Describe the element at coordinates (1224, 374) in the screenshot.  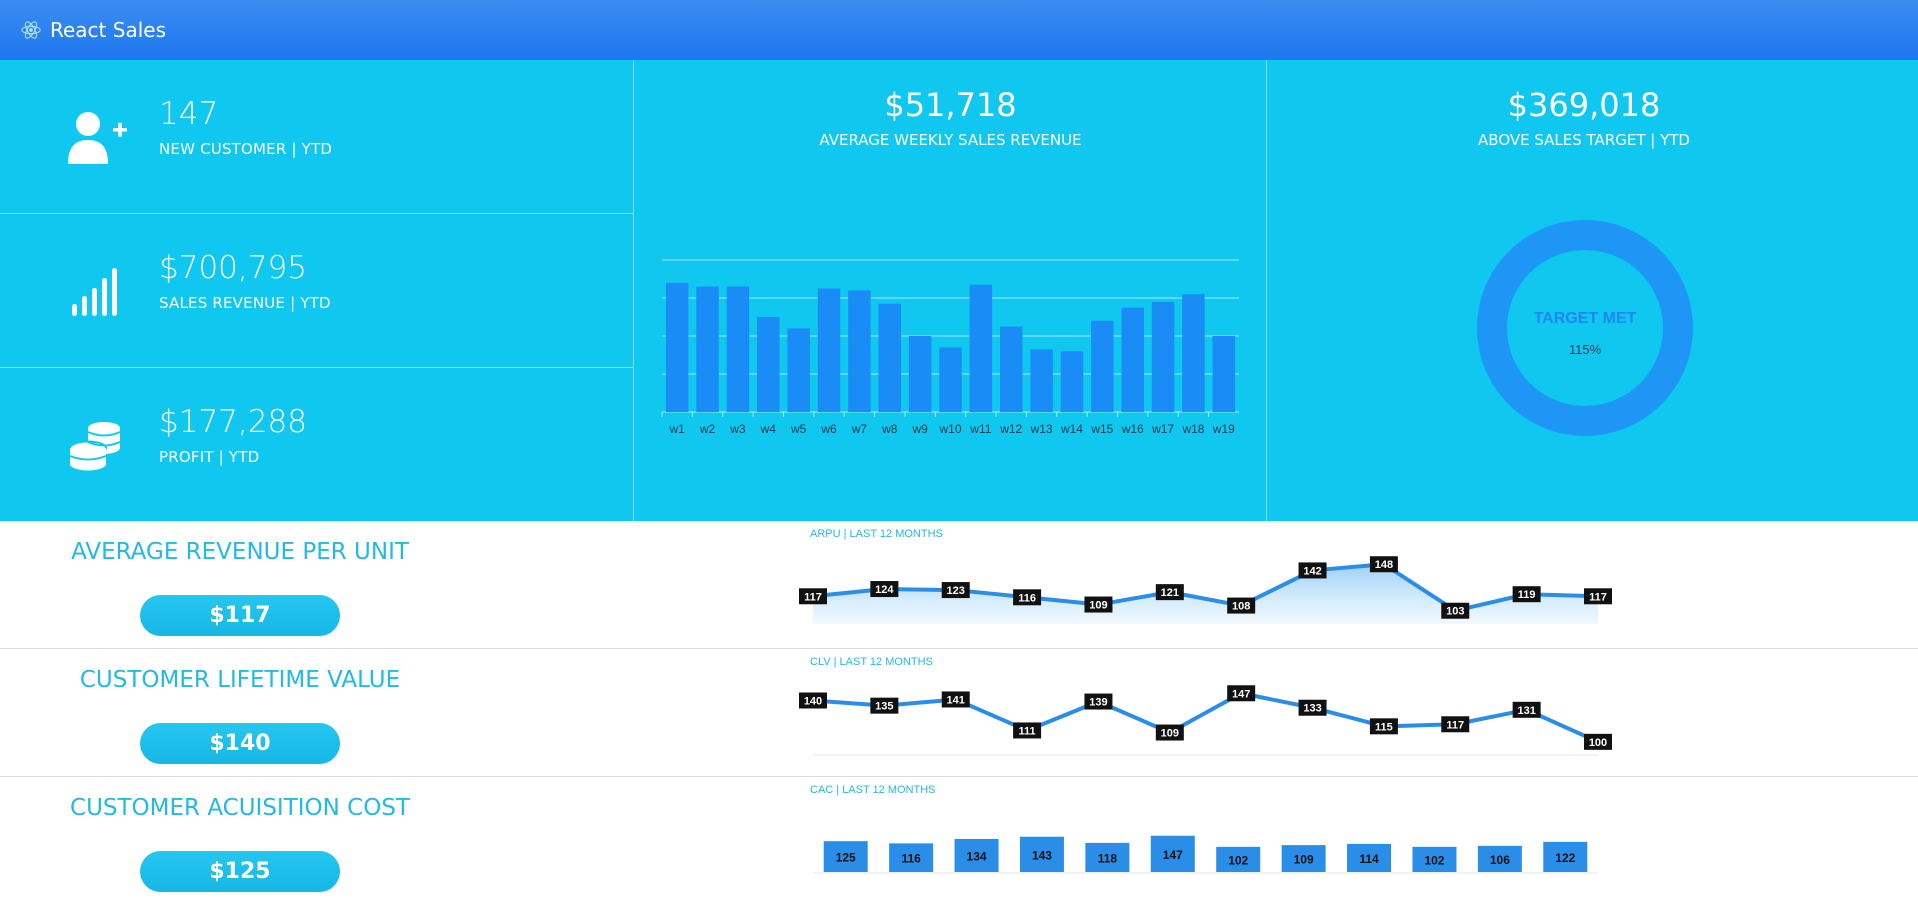
I see `bar-w19` at that location.